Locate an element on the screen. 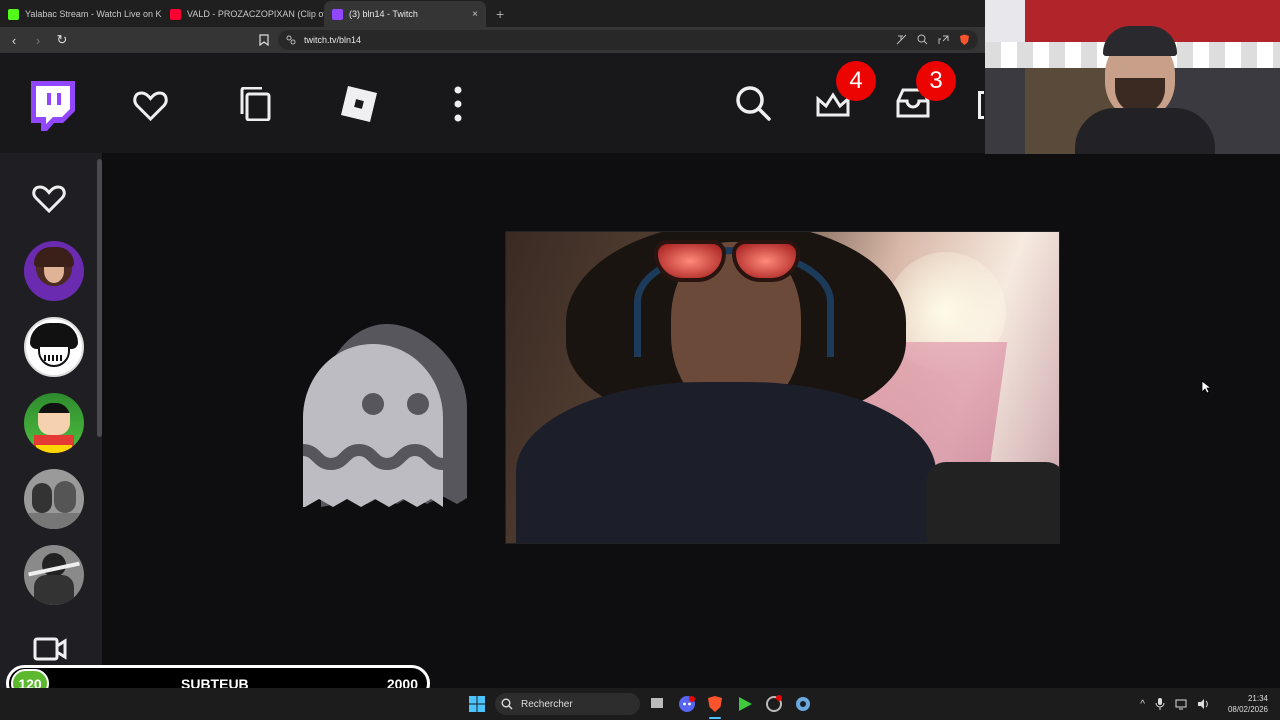 Image resolution: width=1280 pixels, height=720 pixels. kick-favicon-icon is located at coordinates (13, 14).